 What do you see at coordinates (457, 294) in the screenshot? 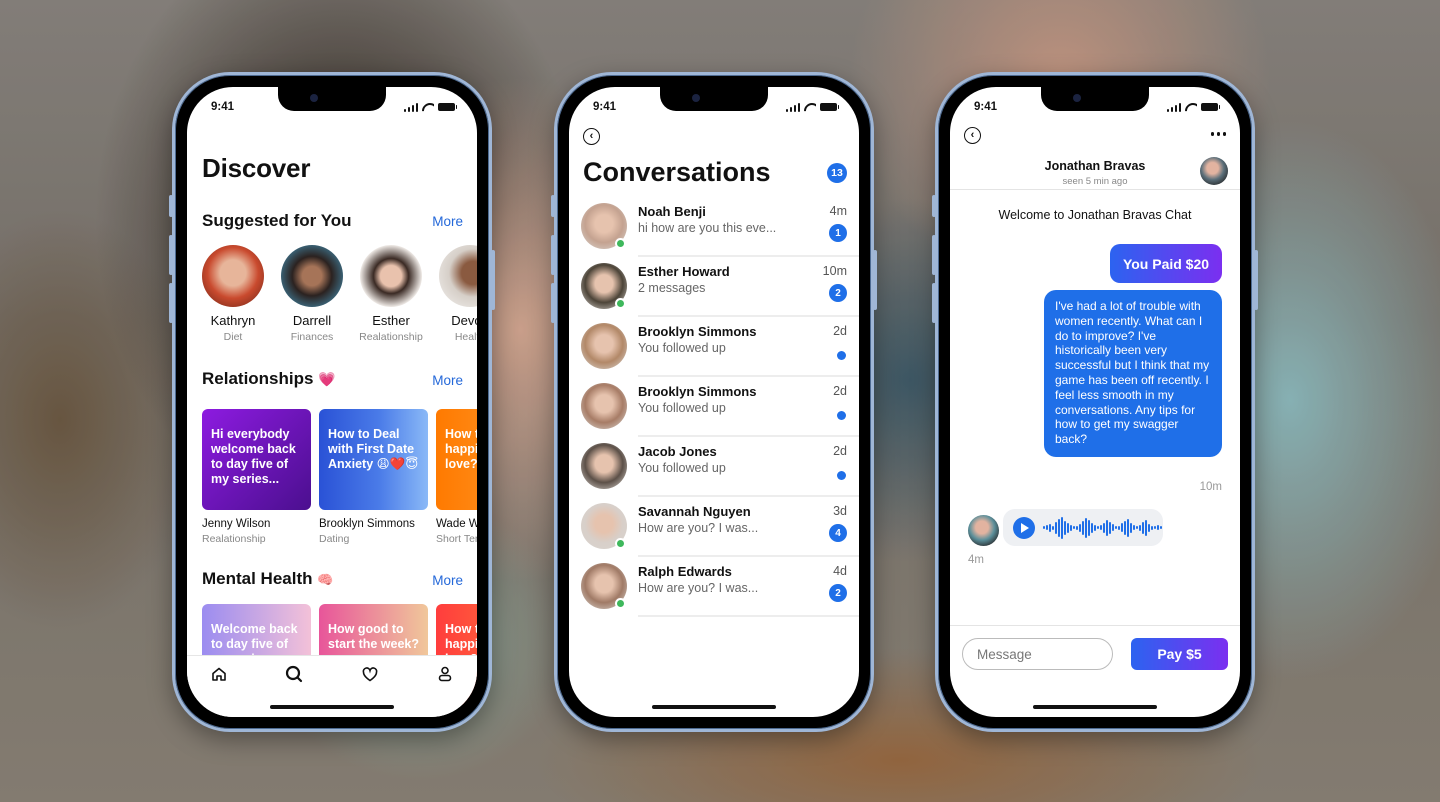
I see `suggested-person: Devon Health` at bounding box center [457, 294].